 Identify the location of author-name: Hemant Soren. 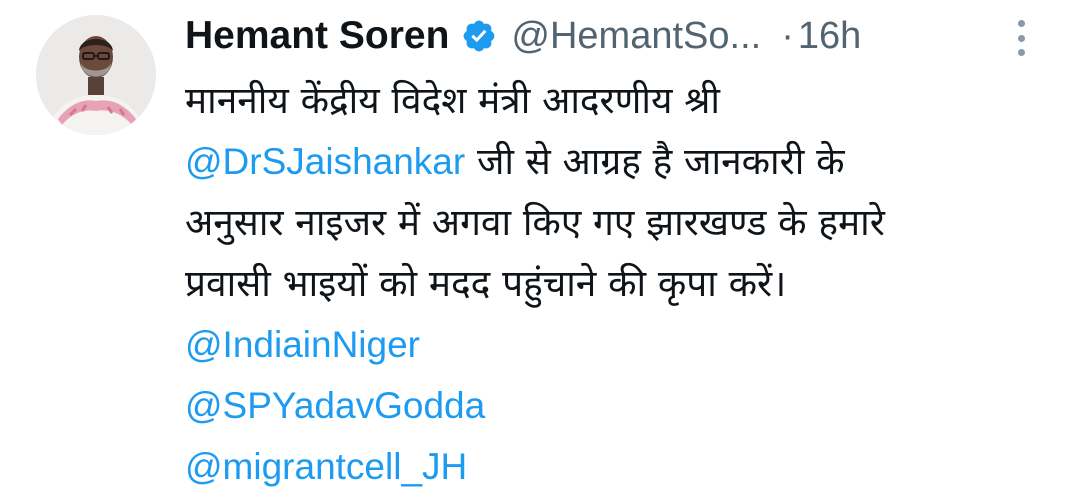
(317, 36).